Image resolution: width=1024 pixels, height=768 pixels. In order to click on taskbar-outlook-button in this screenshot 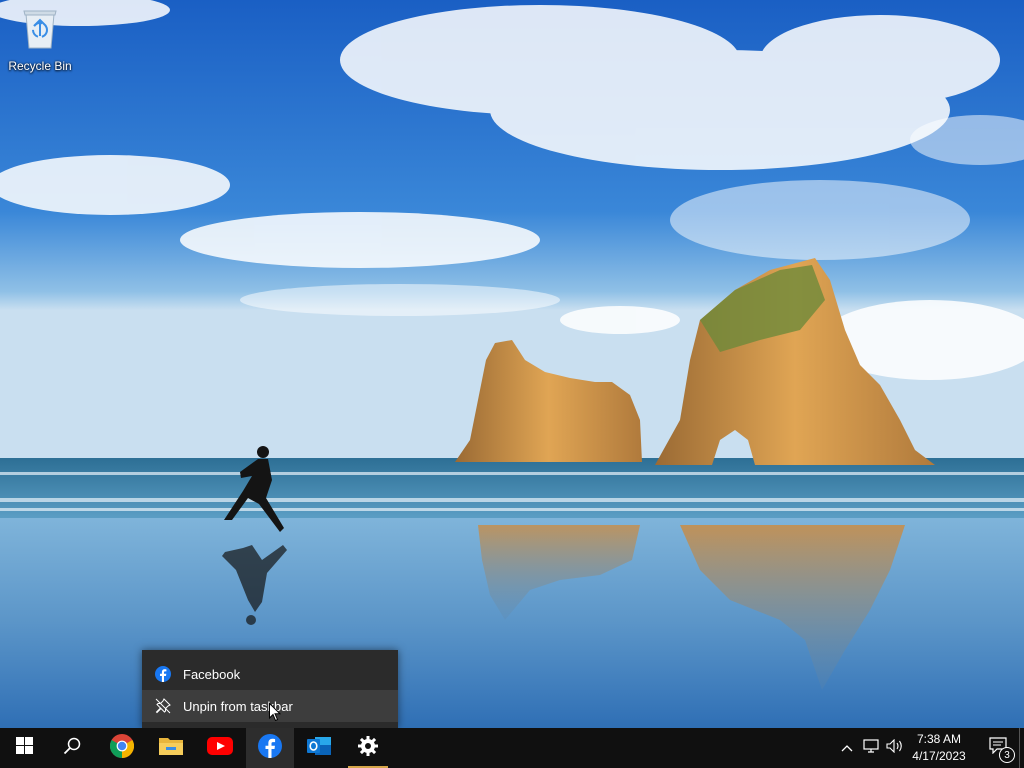, I will do `click(319, 748)`.